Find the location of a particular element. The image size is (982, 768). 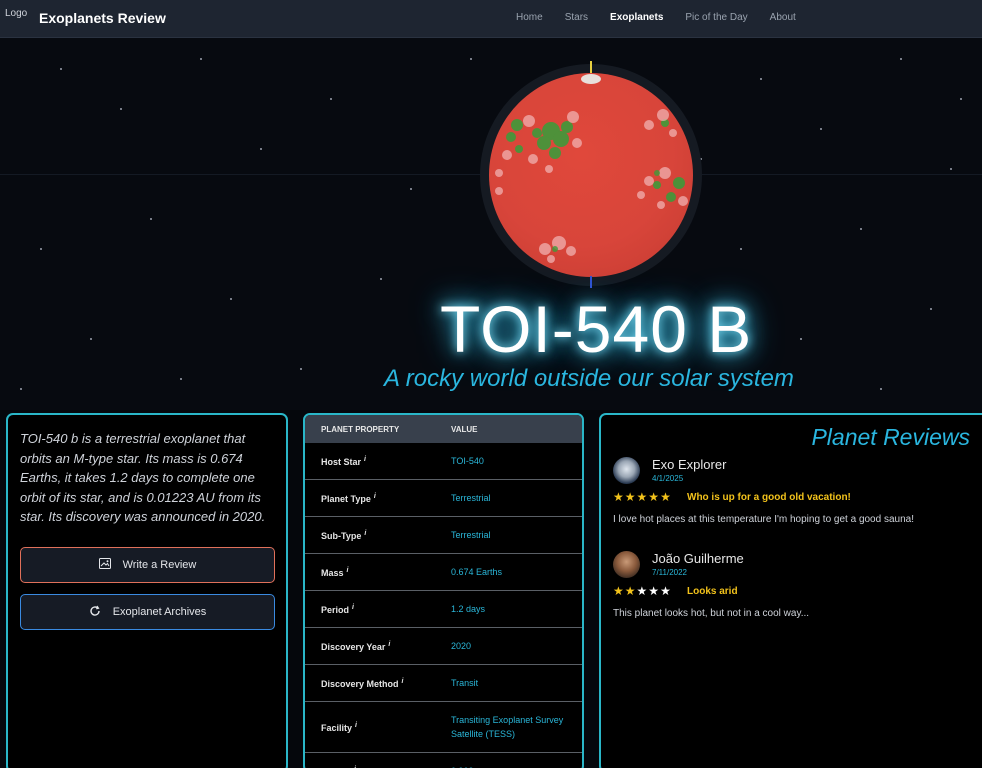

brand-title: Exoplanets Review is located at coordinates (102, 18).